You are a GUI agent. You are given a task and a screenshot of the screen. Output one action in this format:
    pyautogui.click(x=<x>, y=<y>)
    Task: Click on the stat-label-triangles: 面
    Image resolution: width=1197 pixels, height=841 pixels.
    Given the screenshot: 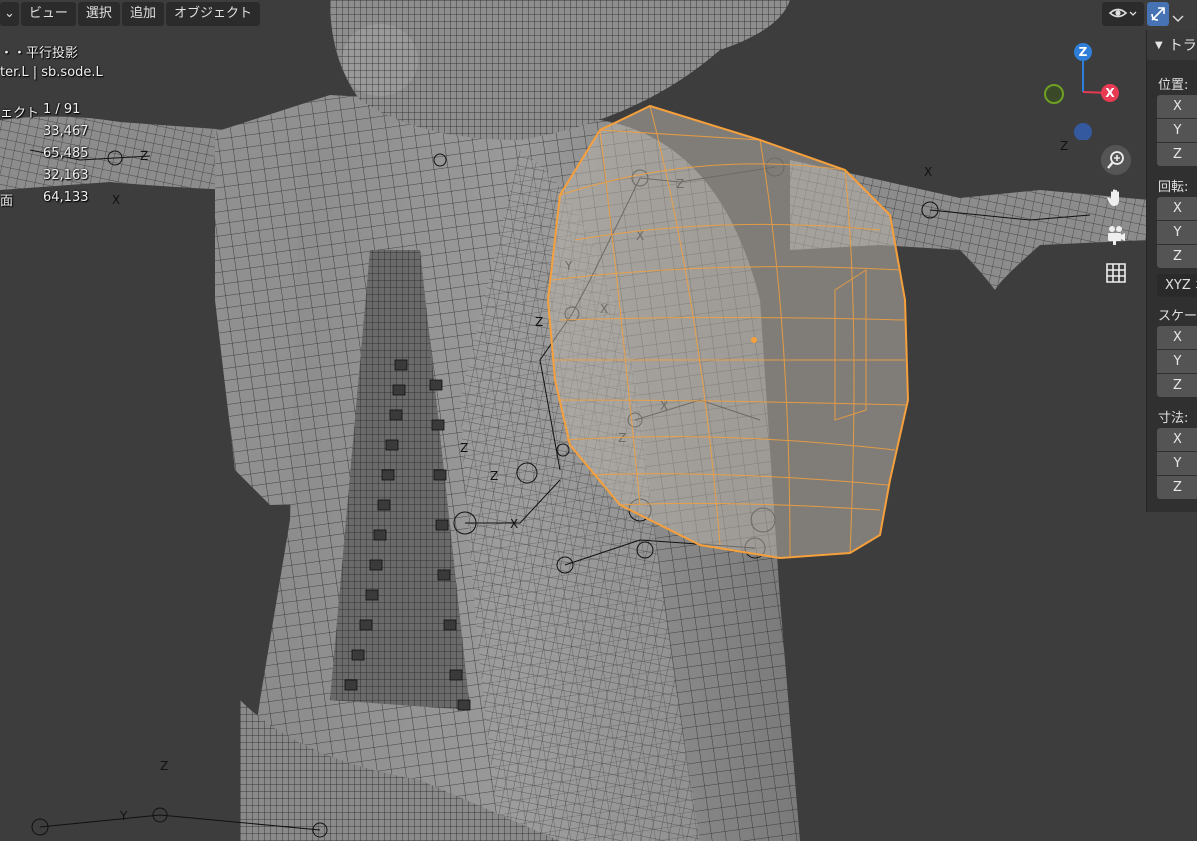 What is the action you would take?
    pyautogui.click(x=7, y=201)
    